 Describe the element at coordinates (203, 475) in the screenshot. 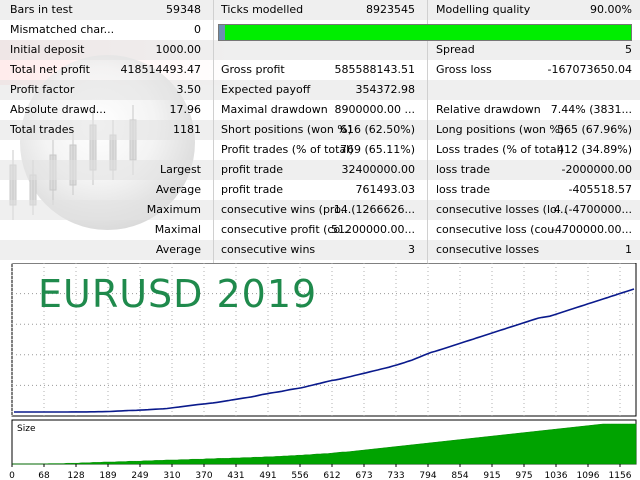

I see `x-tick-label: 370` at that location.